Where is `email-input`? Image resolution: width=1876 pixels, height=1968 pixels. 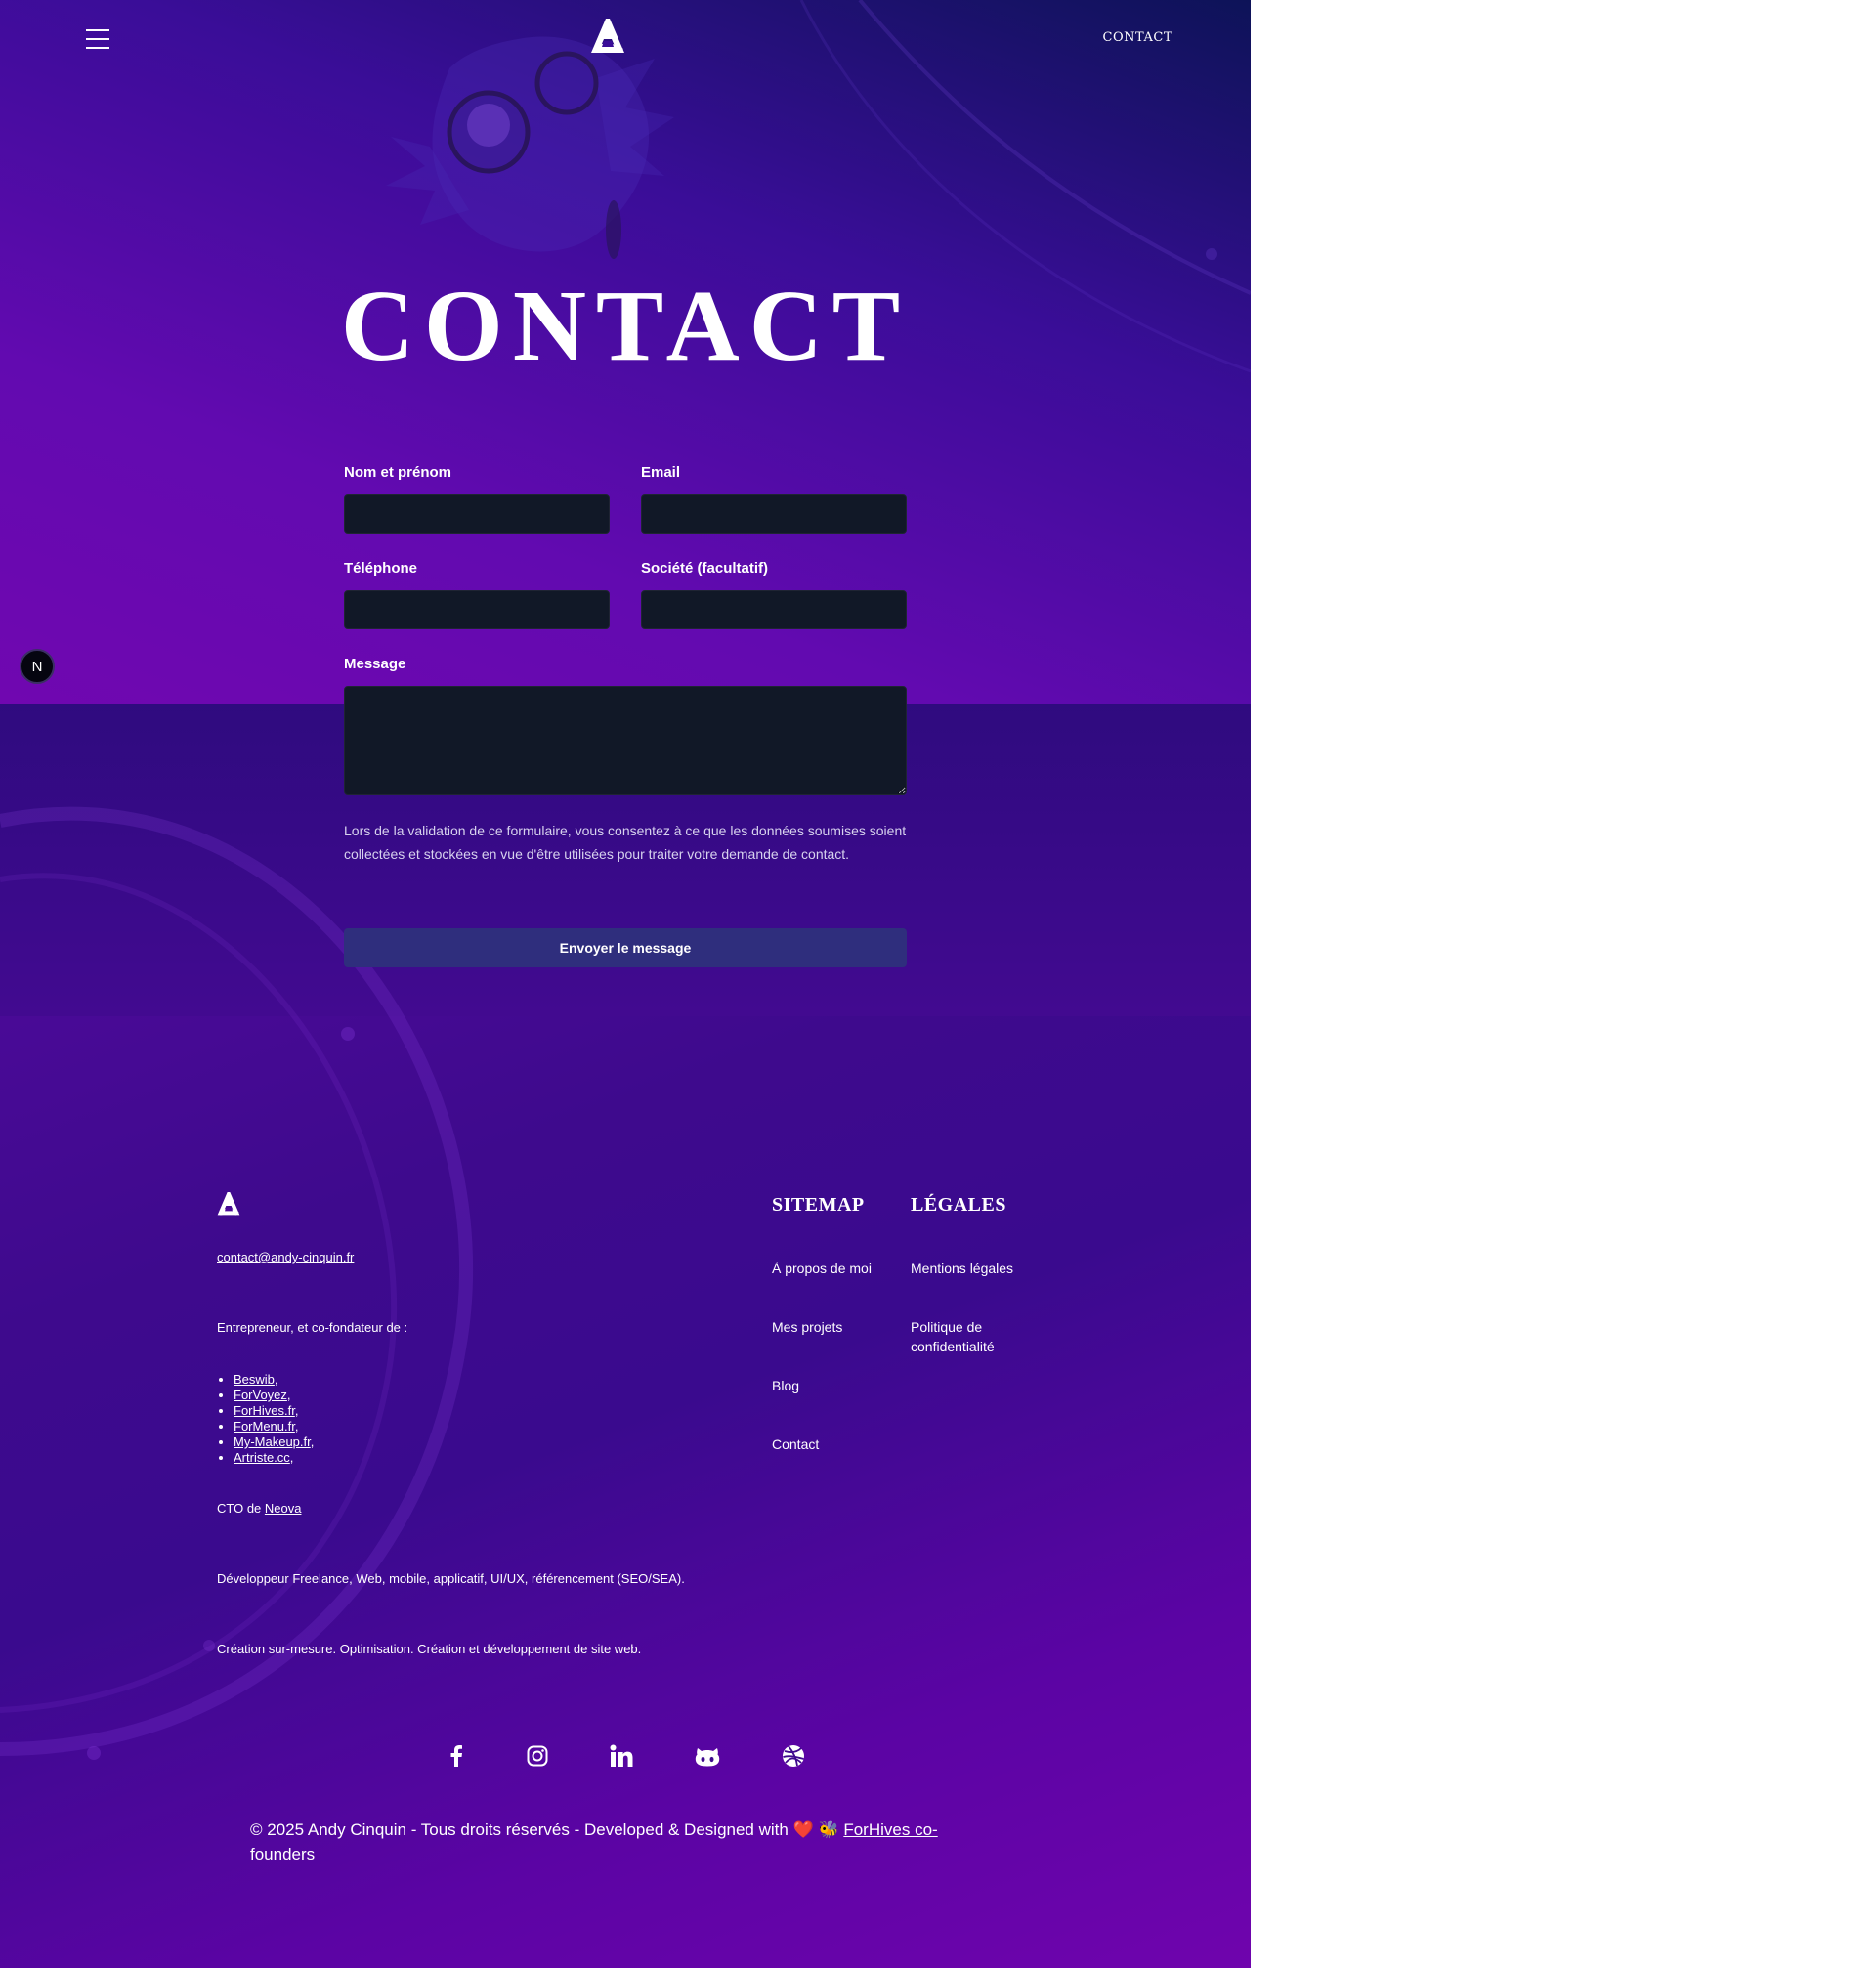 email-input is located at coordinates (774, 514).